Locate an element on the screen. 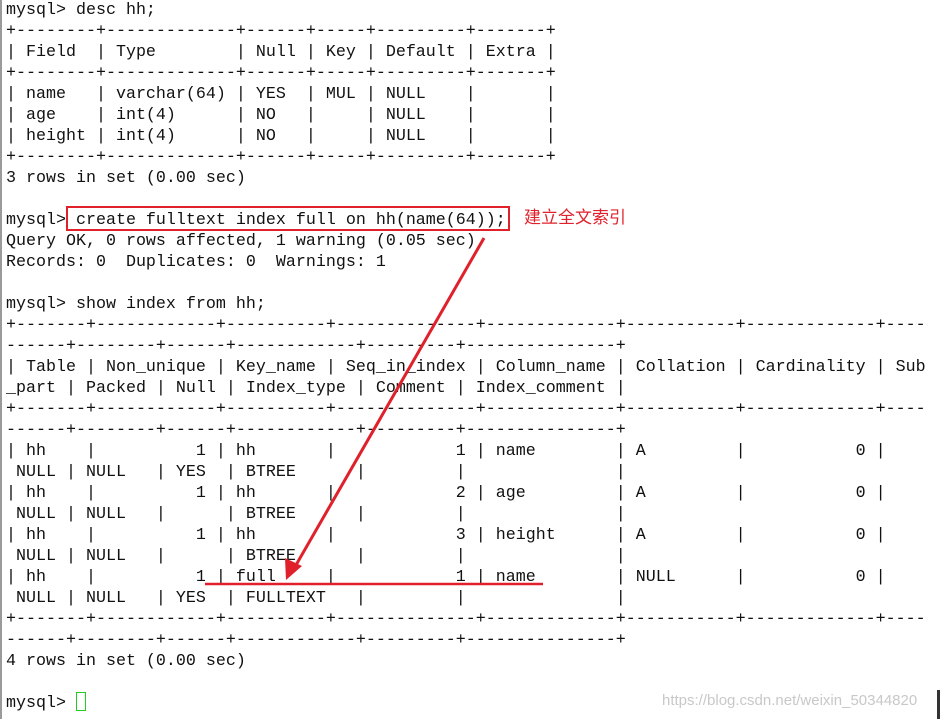 The image size is (942, 719). scrollbar is located at coordinates (938, 704).